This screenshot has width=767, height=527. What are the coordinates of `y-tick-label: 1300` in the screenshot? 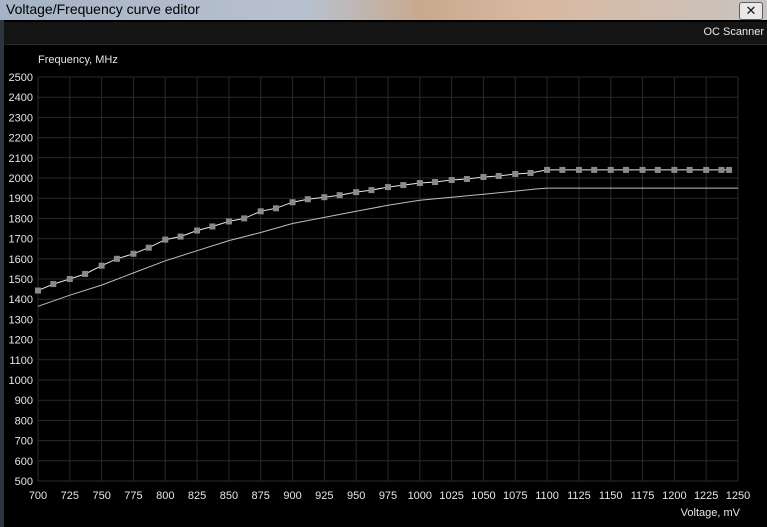 It's located at (21, 320).